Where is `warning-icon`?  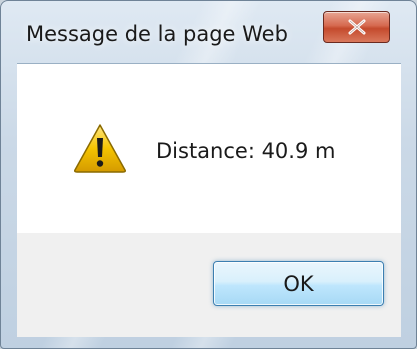
warning-icon is located at coordinates (100, 148).